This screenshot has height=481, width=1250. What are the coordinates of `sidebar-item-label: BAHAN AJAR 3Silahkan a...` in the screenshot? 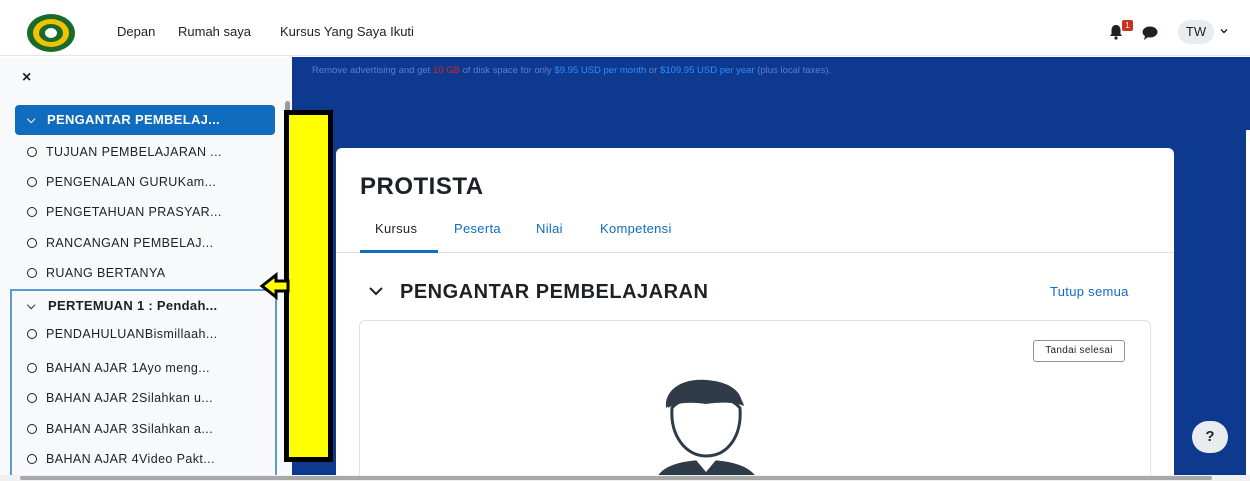 It's located at (130, 429).